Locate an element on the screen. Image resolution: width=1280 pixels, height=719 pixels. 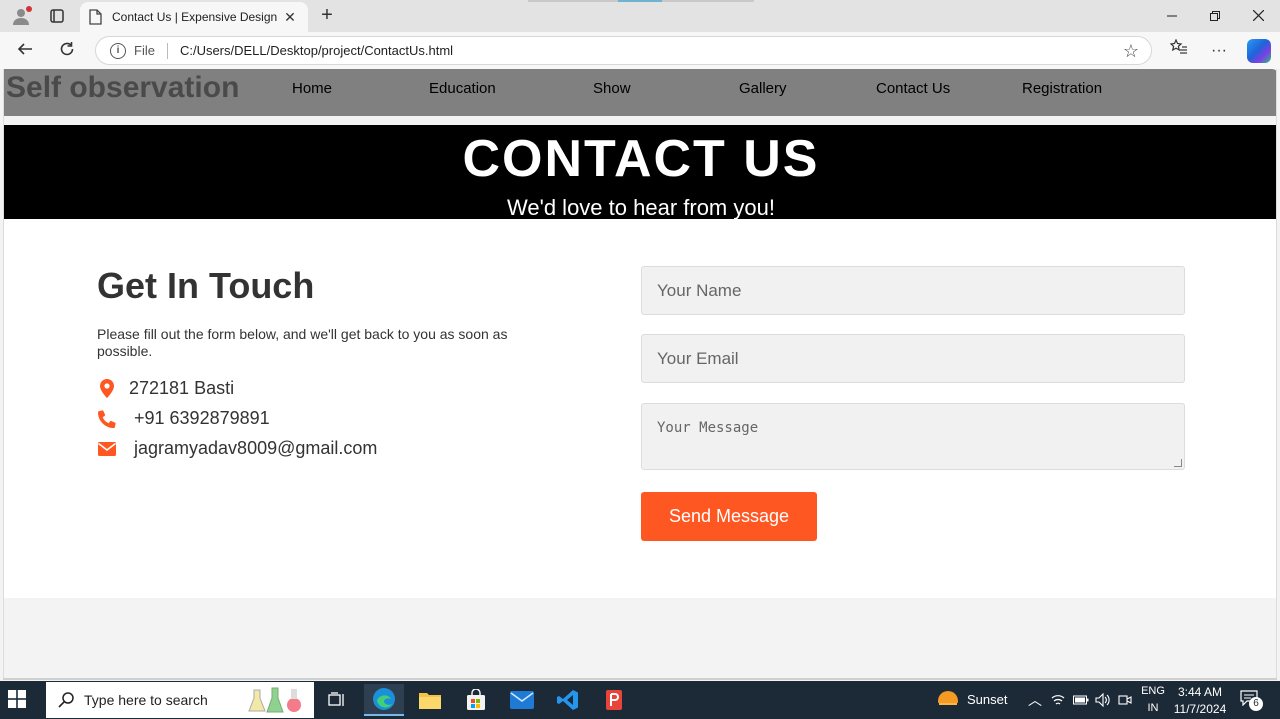
close-window-icon is located at coordinates (1258, 15).